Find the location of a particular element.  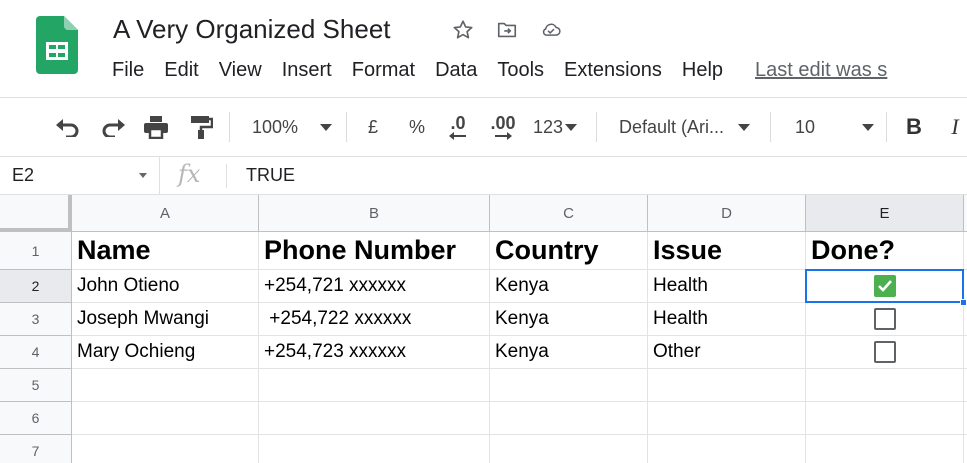

row-header-5: 5 is located at coordinates (36, 385).